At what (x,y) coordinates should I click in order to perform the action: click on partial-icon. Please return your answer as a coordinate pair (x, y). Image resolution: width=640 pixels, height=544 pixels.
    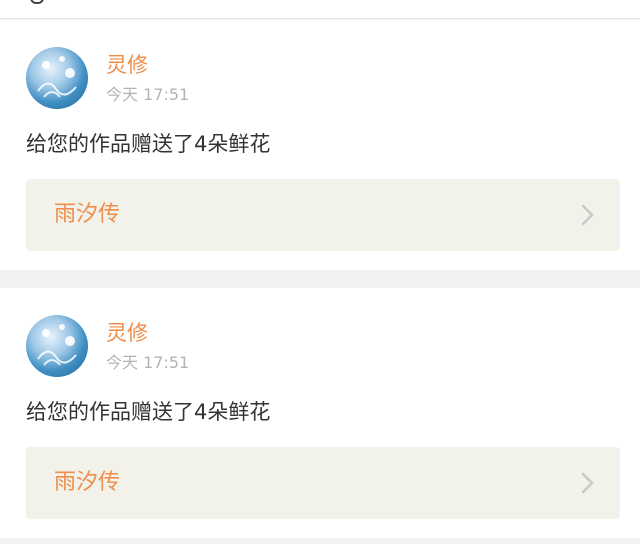
    Looking at the image, I should click on (37, 2).